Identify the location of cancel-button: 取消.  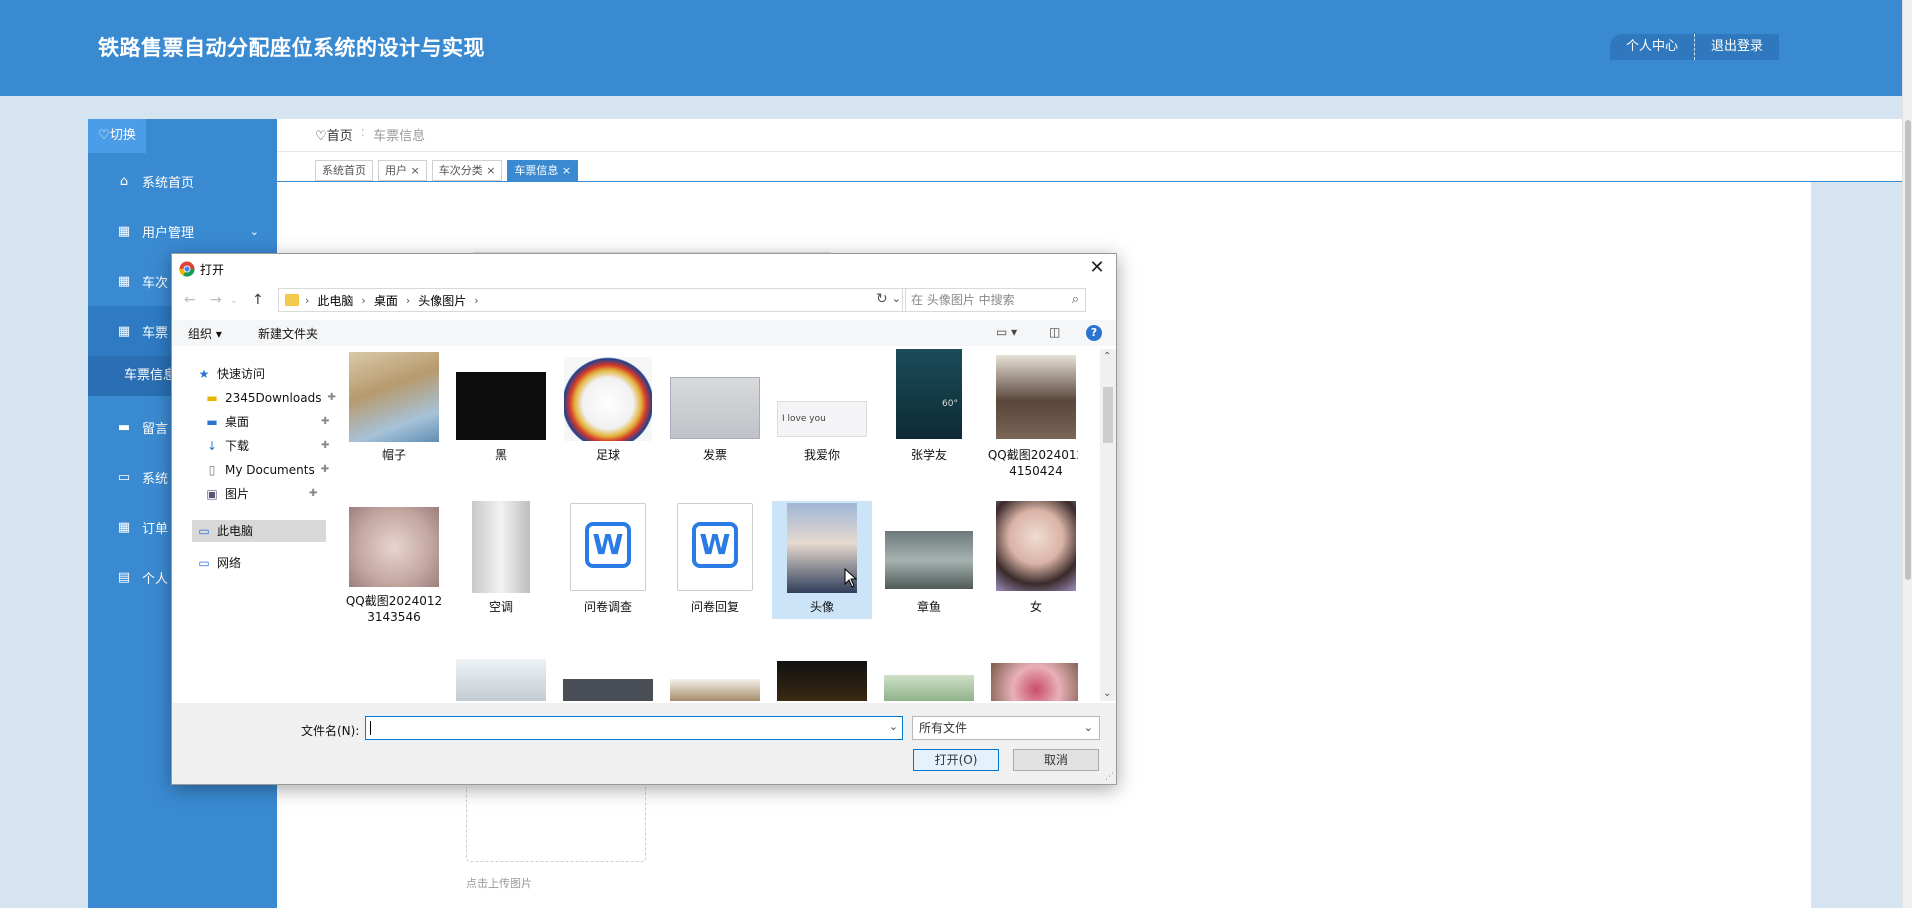
(1056, 760).